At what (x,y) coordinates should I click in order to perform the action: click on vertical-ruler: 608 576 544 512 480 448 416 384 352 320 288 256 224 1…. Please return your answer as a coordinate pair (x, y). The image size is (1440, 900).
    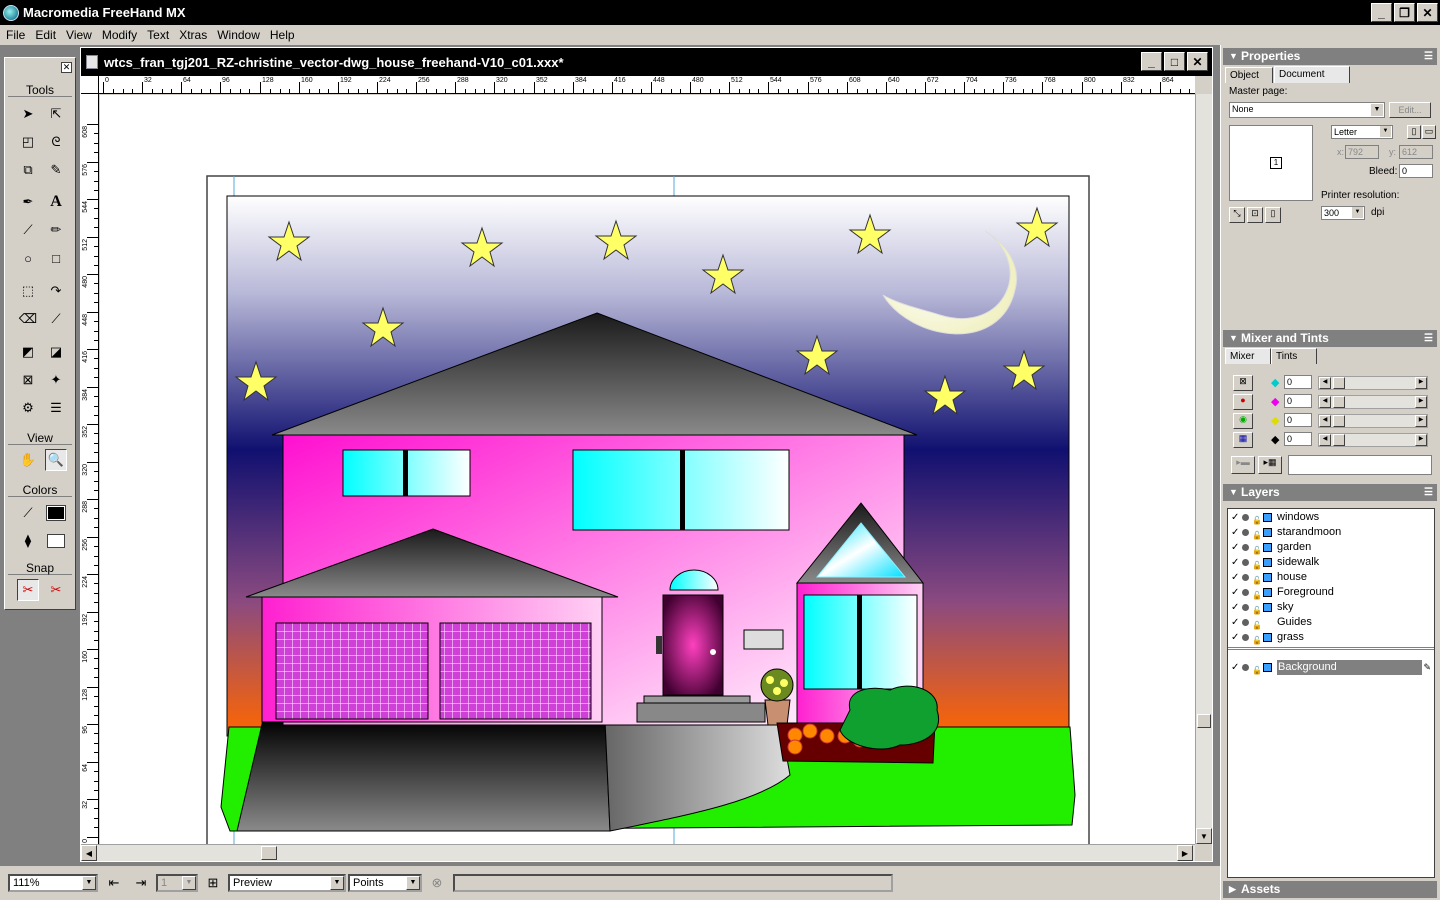
    Looking at the image, I should click on (90, 469).